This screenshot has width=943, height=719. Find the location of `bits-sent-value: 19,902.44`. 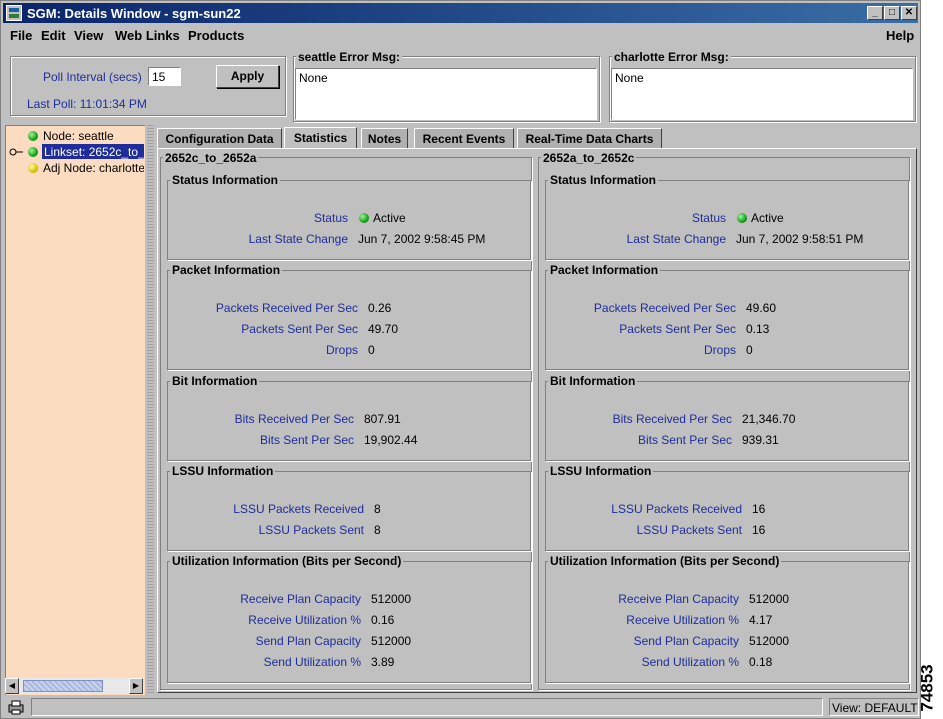

bits-sent-value: 19,902.44 is located at coordinates (391, 440).